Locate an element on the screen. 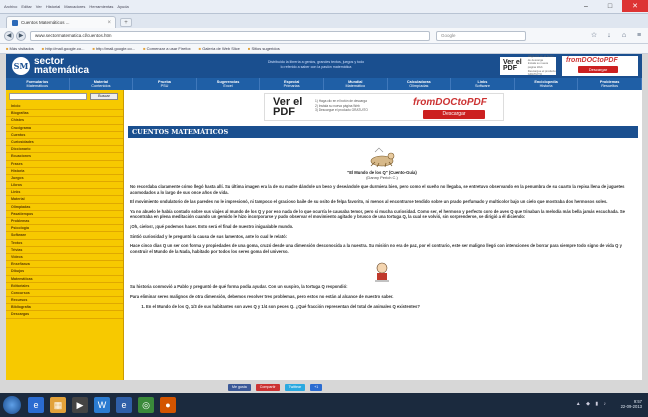 The image size is (648, 417). topnav-item: Mundial Matemático is located at coordinates (356, 84).